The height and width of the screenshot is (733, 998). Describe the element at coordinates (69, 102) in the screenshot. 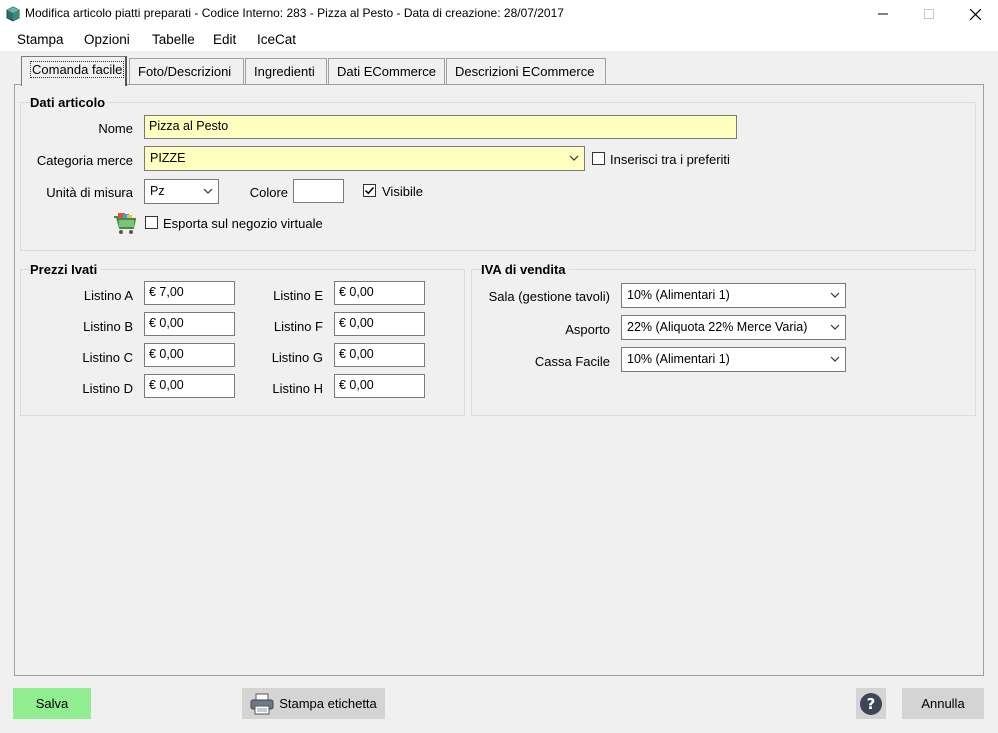

I see `group-title-dati-articolo: Dati articolo` at that location.